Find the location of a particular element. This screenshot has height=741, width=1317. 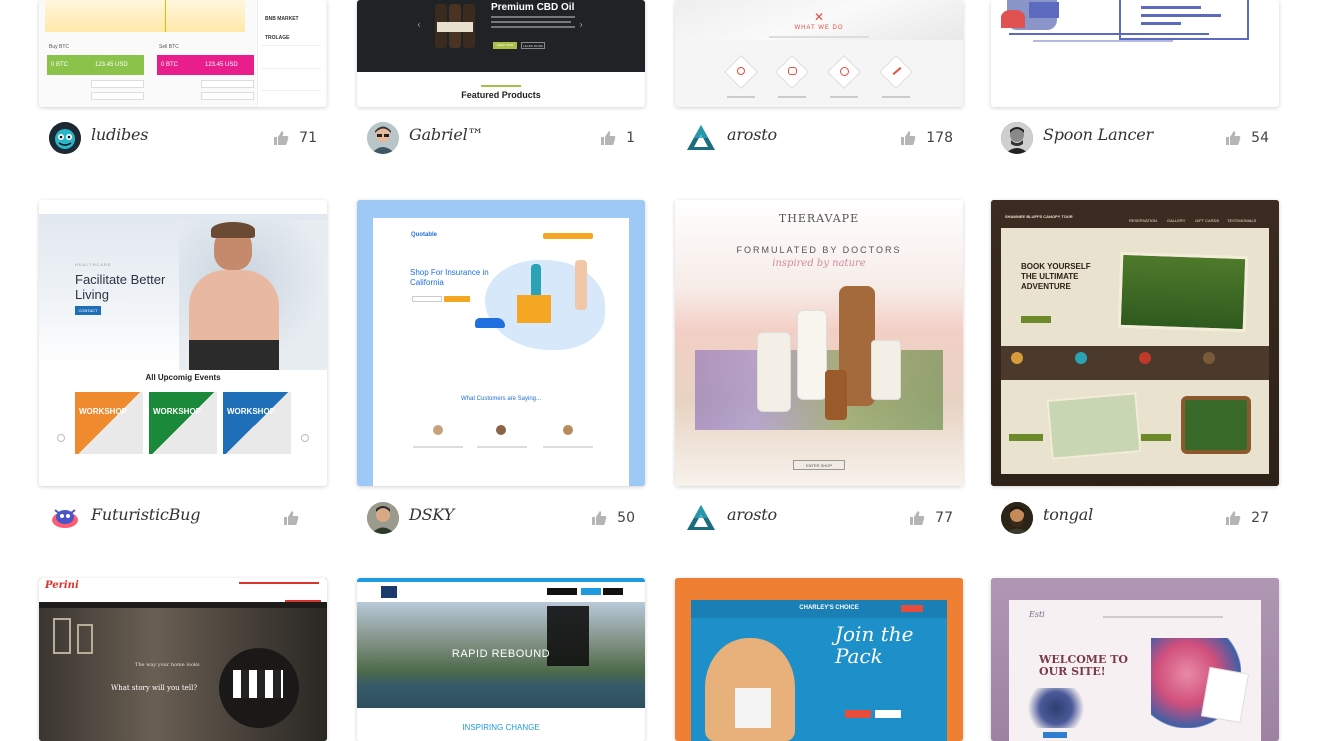

like-count: 27 is located at coordinates (1260, 518).